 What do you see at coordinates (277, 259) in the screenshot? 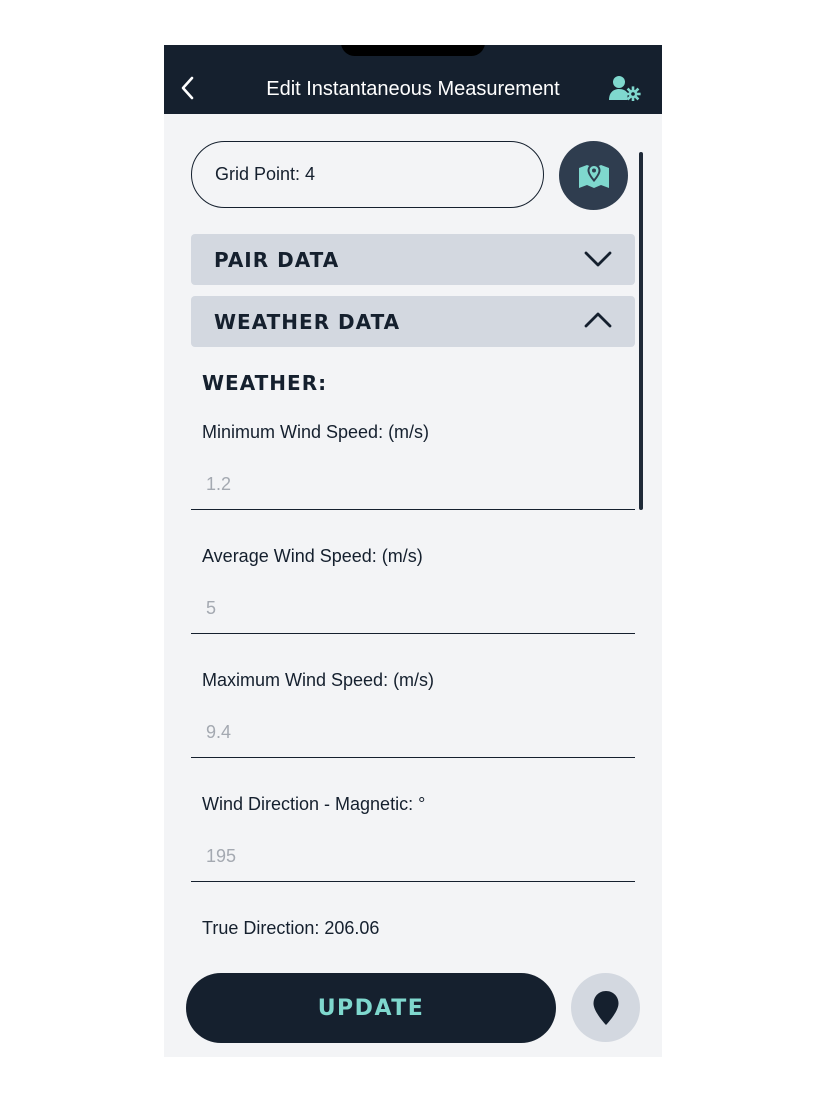
I see `pair-data-label: PAIR DATA` at bounding box center [277, 259].